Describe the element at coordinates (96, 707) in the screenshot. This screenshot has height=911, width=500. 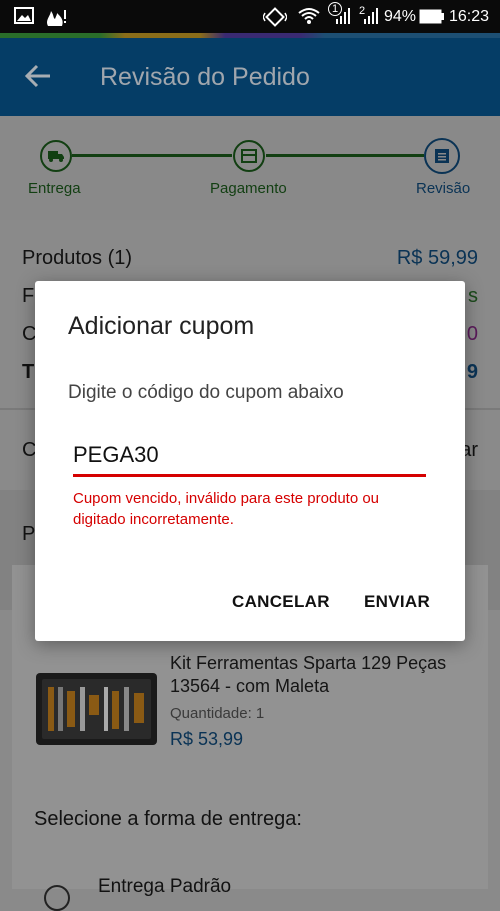
I see `product-image` at that location.